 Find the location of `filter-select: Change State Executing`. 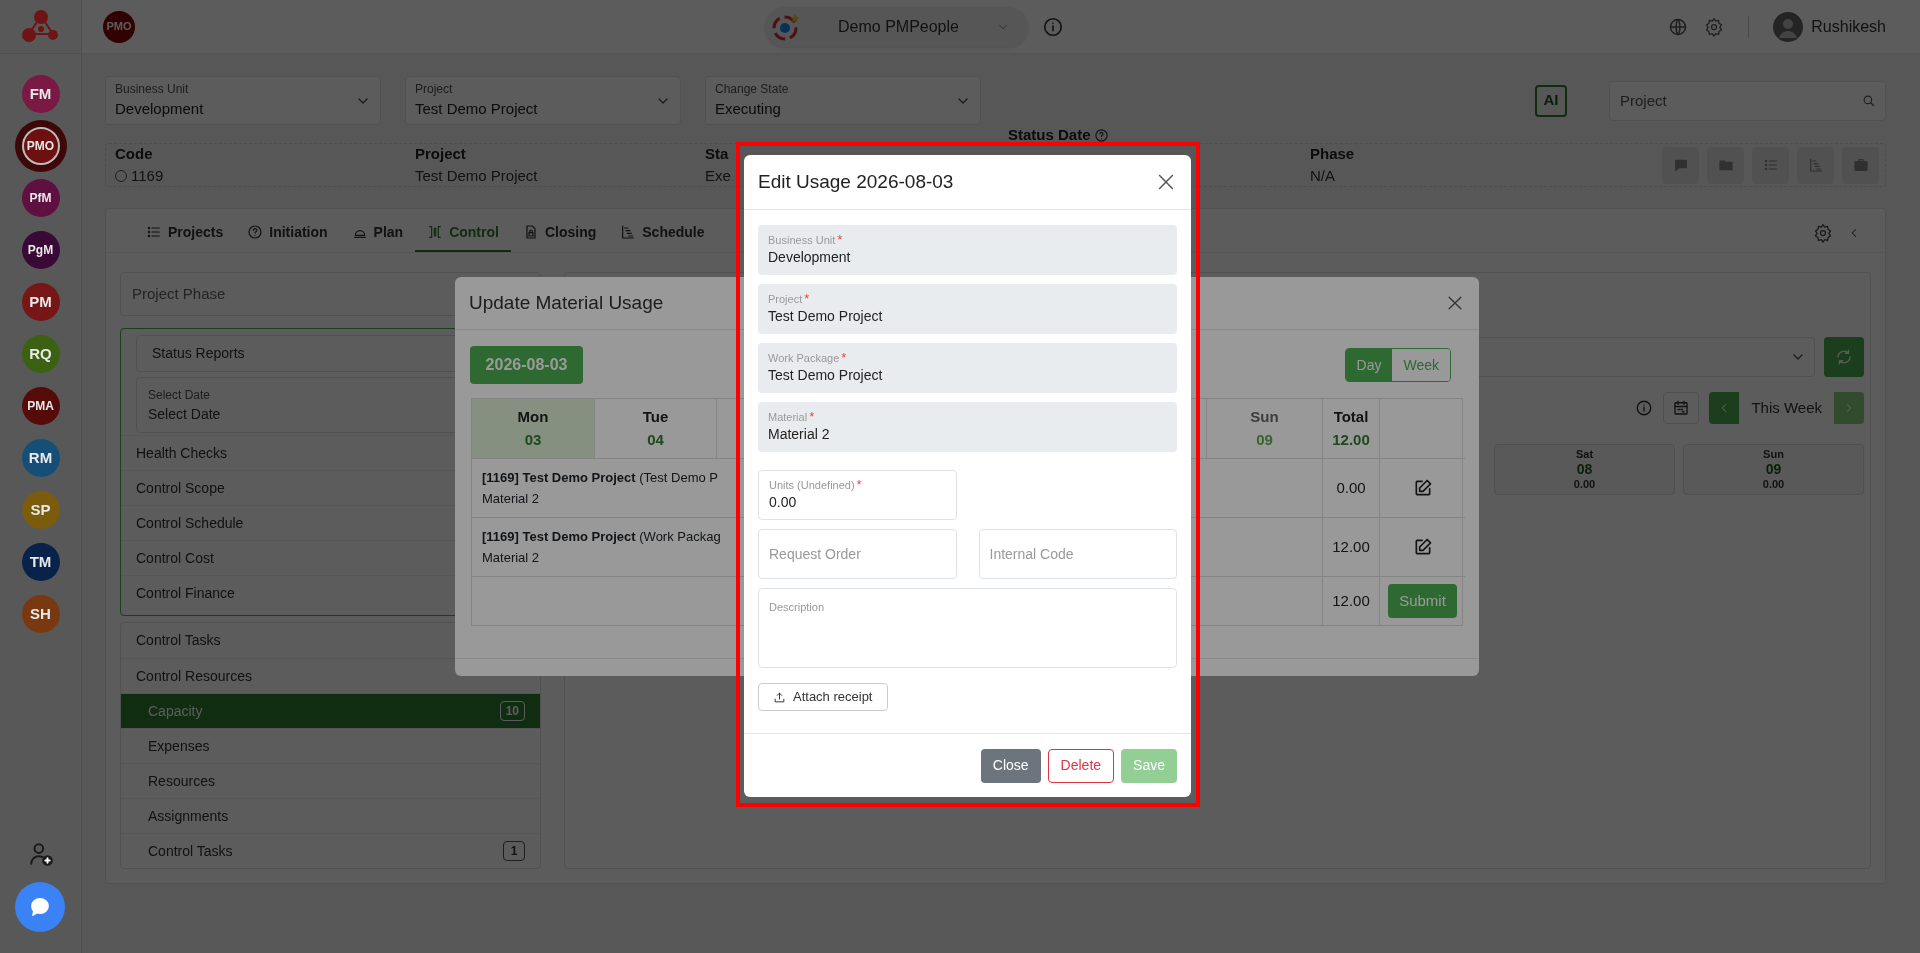

filter-select: Change State Executing is located at coordinates (843, 100).